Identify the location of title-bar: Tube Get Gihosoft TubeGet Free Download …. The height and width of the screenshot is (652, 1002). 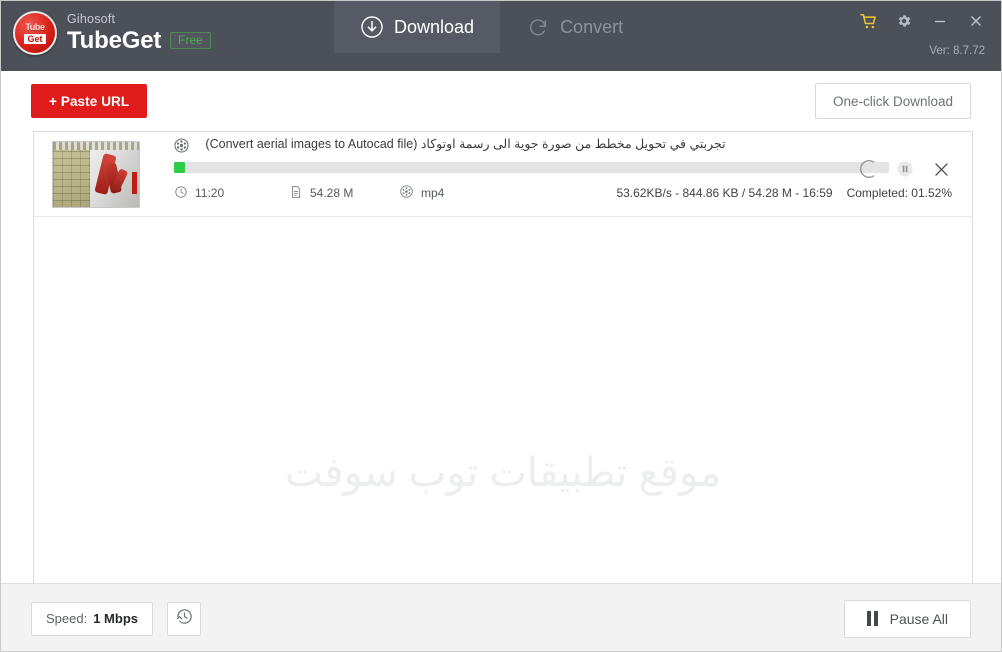
(501, 36).